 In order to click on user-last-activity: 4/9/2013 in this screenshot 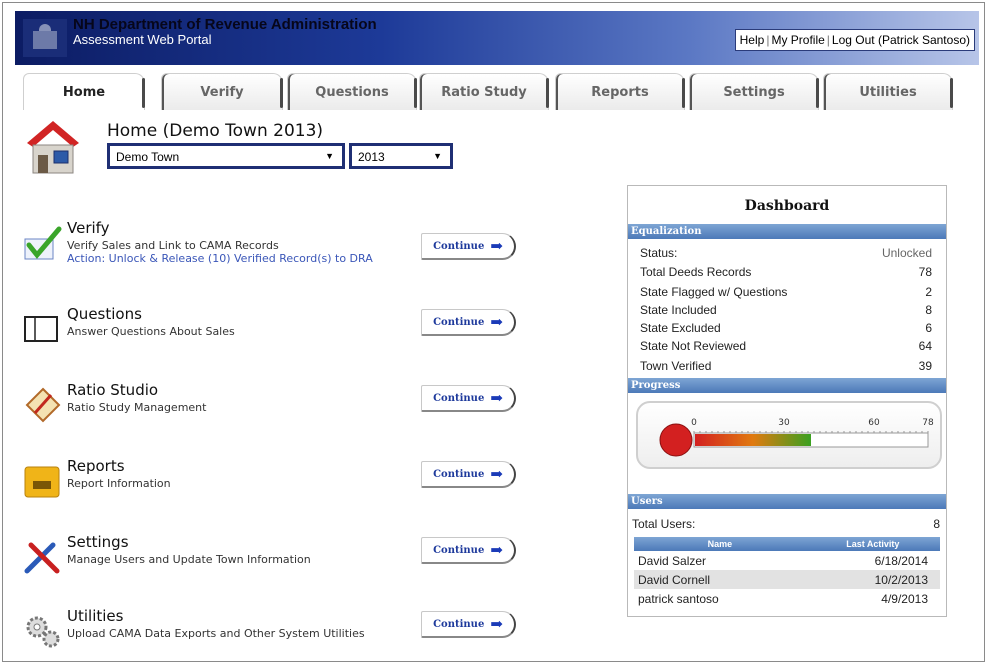, I will do `click(904, 598)`.